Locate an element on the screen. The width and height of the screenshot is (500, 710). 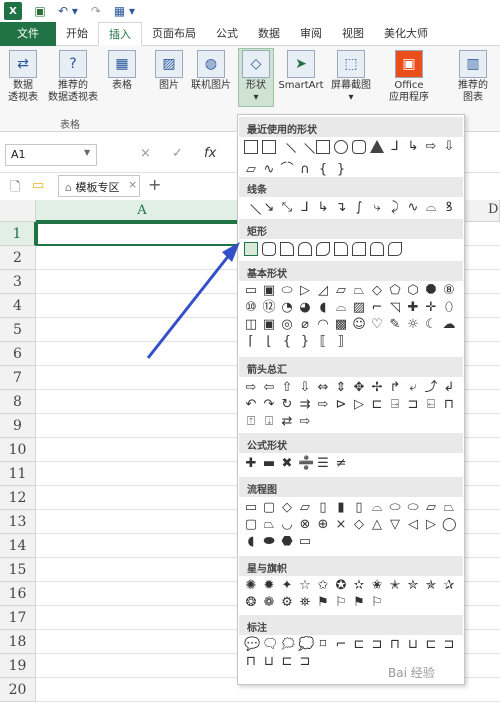
rounded-rectangle-shape is located at coordinates (269, 249).